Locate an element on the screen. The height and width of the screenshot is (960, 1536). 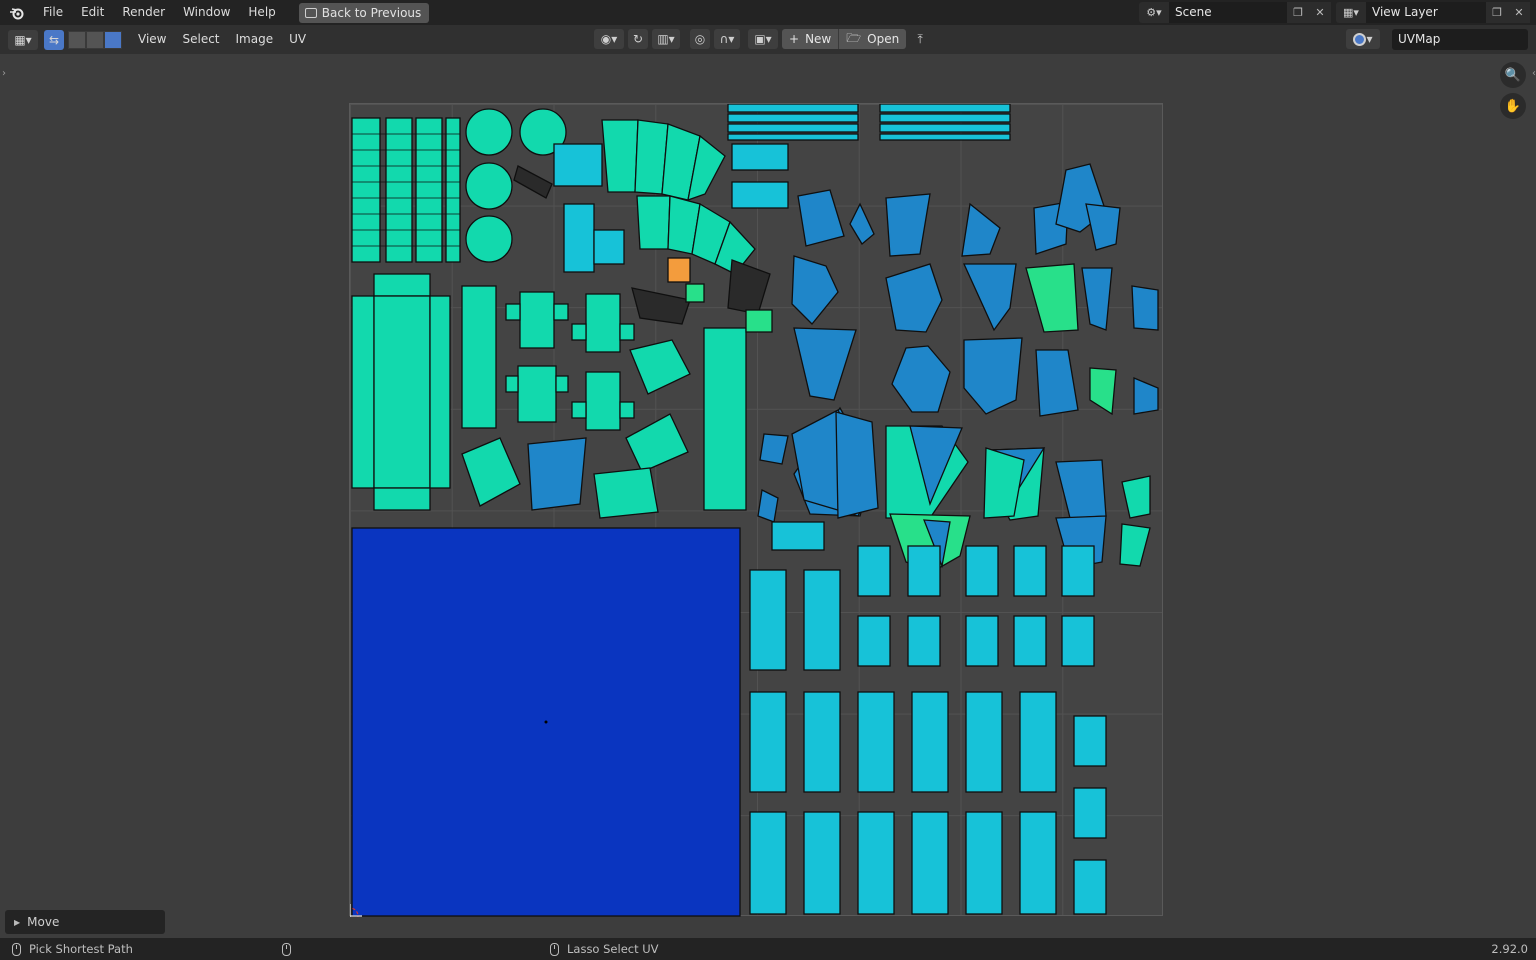
scene-name-field: Scene is located at coordinates (1228, 12).